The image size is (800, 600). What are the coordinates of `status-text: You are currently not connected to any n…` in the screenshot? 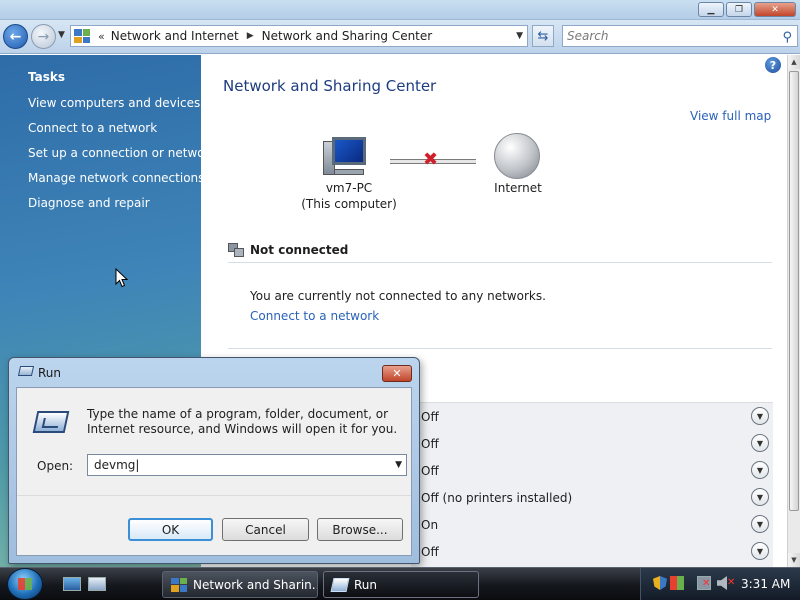 It's located at (398, 296).